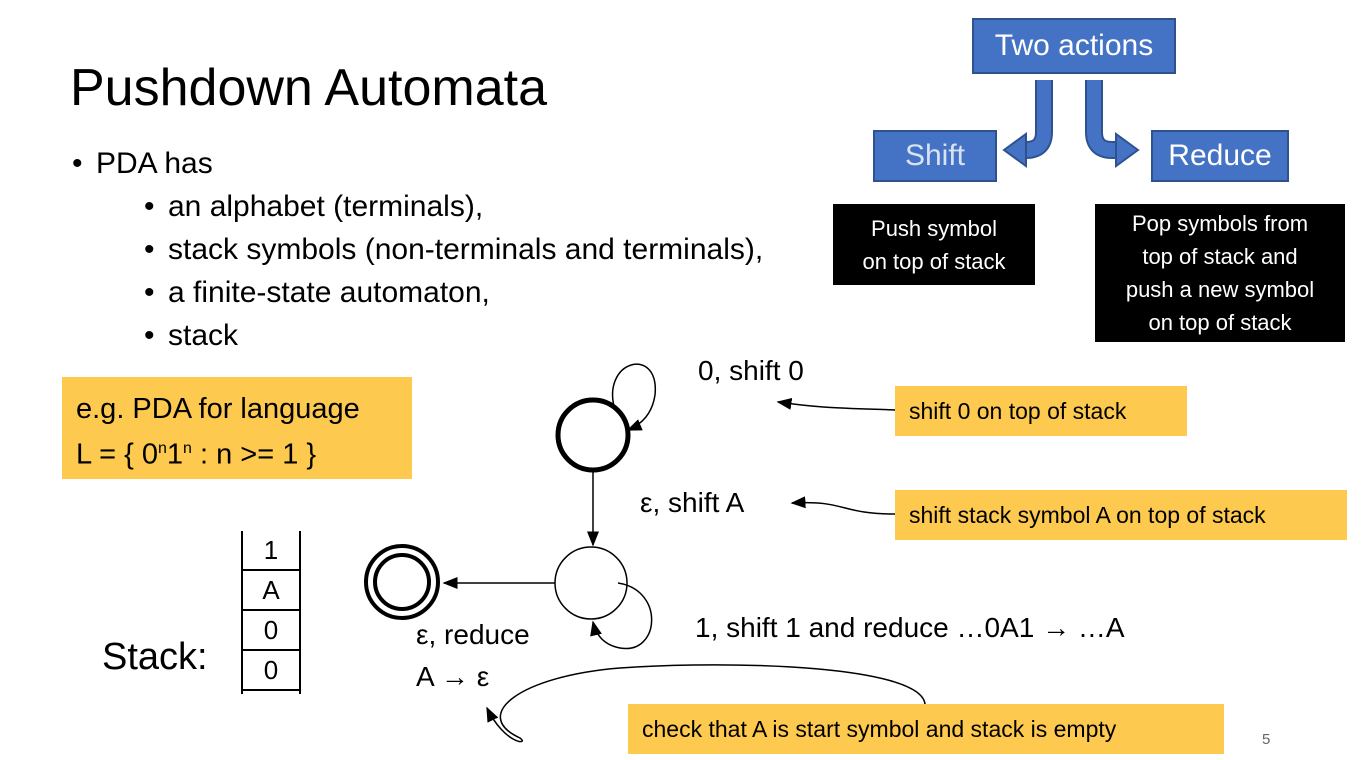 The width and height of the screenshot is (1366, 760). I want to click on label-eps-shift: ε, shift A, so click(692, 502).